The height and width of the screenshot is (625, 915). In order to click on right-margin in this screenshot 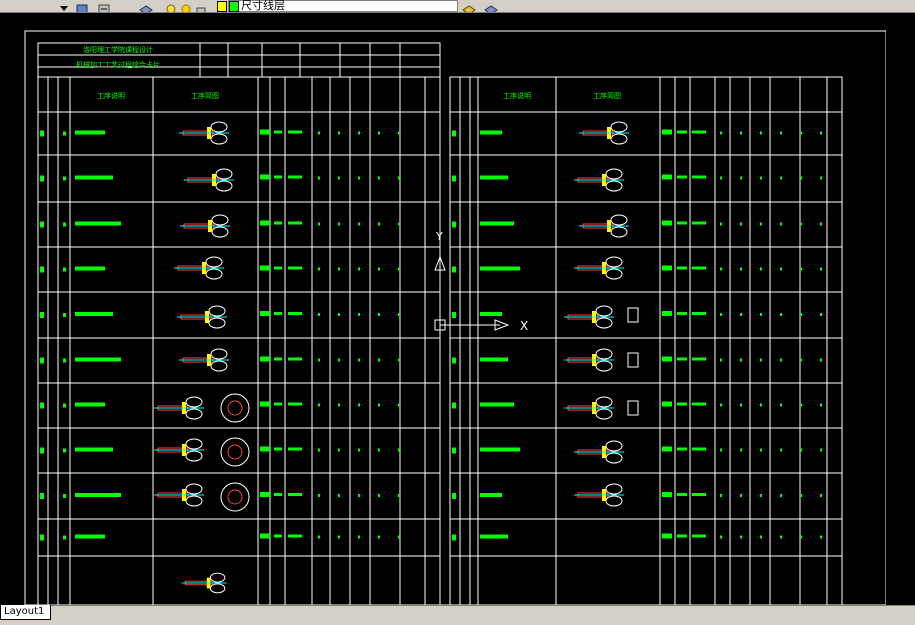, I will do `click(900, 309)`.